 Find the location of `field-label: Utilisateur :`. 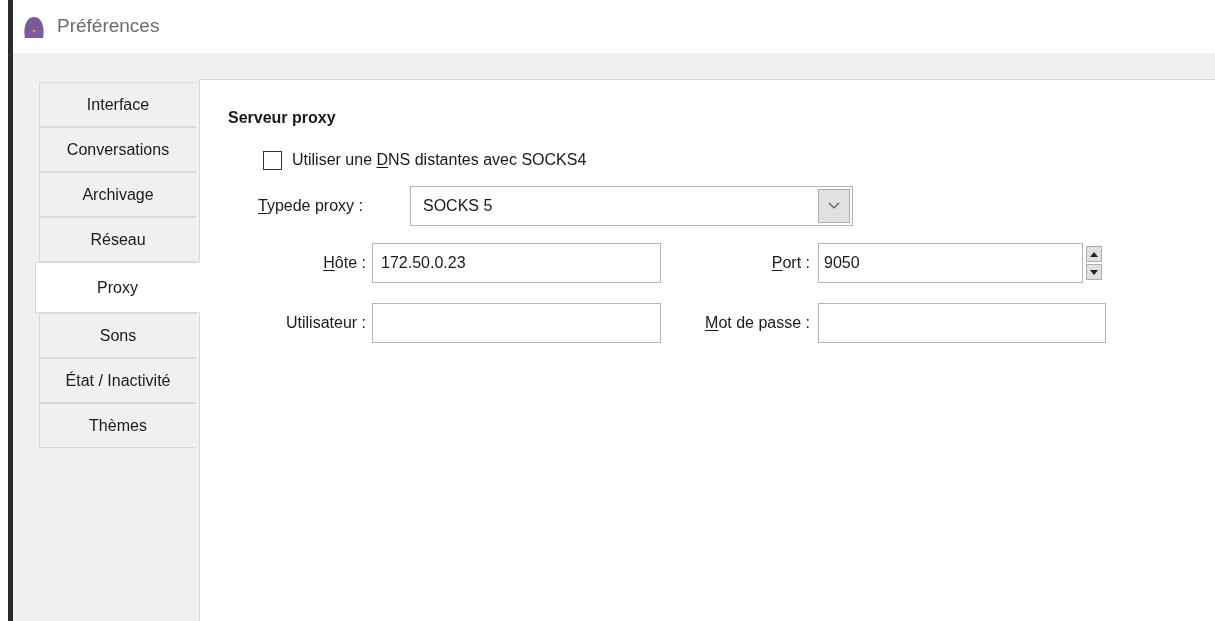

field-label: Utilisateur : is located at coordinates (325, 323).